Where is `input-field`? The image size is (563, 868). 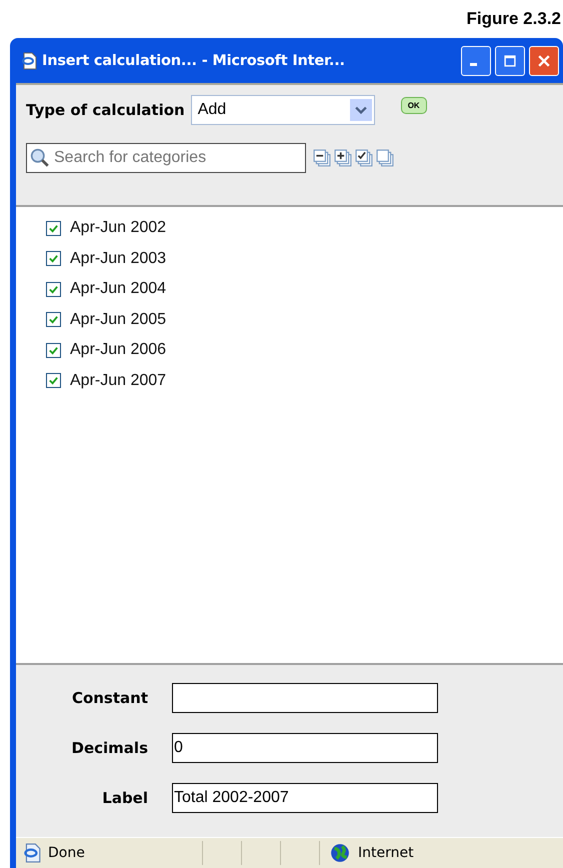
input-field is located at coordinates (305, 698).